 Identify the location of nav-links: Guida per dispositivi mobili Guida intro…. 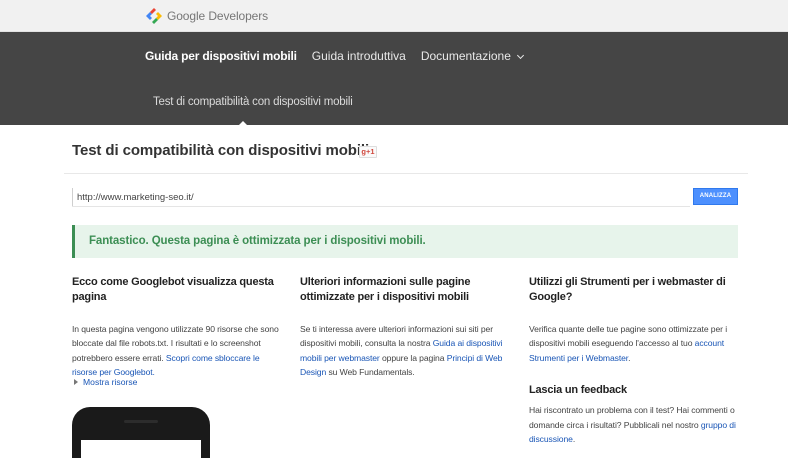
(341, 56).